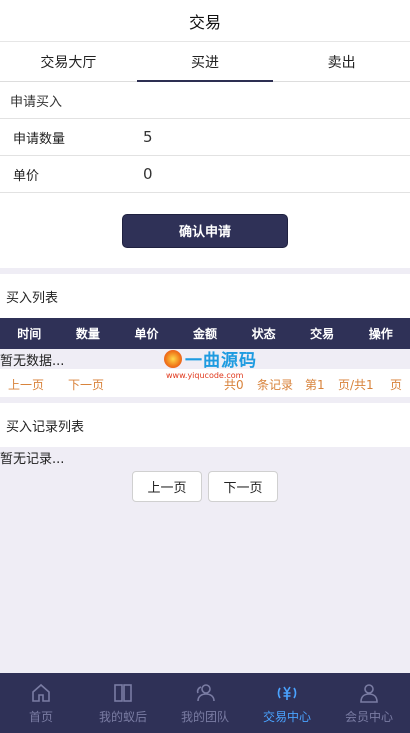 The width and height of the screenshot is (410, 733). I want to click on quantity-row: 申请数量 5, so click(205, 137).